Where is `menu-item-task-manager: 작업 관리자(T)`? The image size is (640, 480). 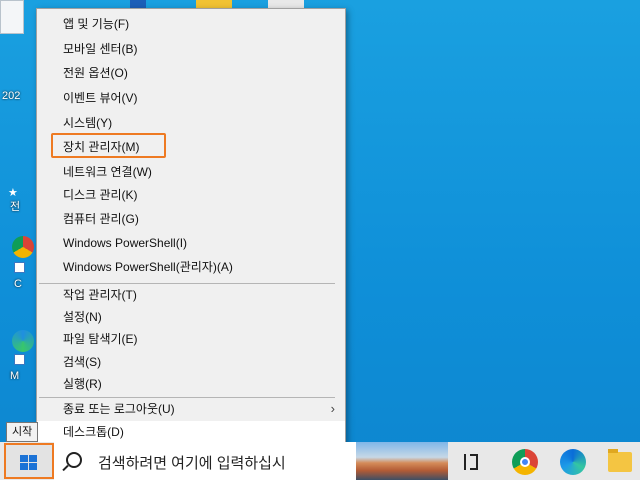
menu-item-task-manager: 작업 관리자(T) is located at coordinates (191, 295).